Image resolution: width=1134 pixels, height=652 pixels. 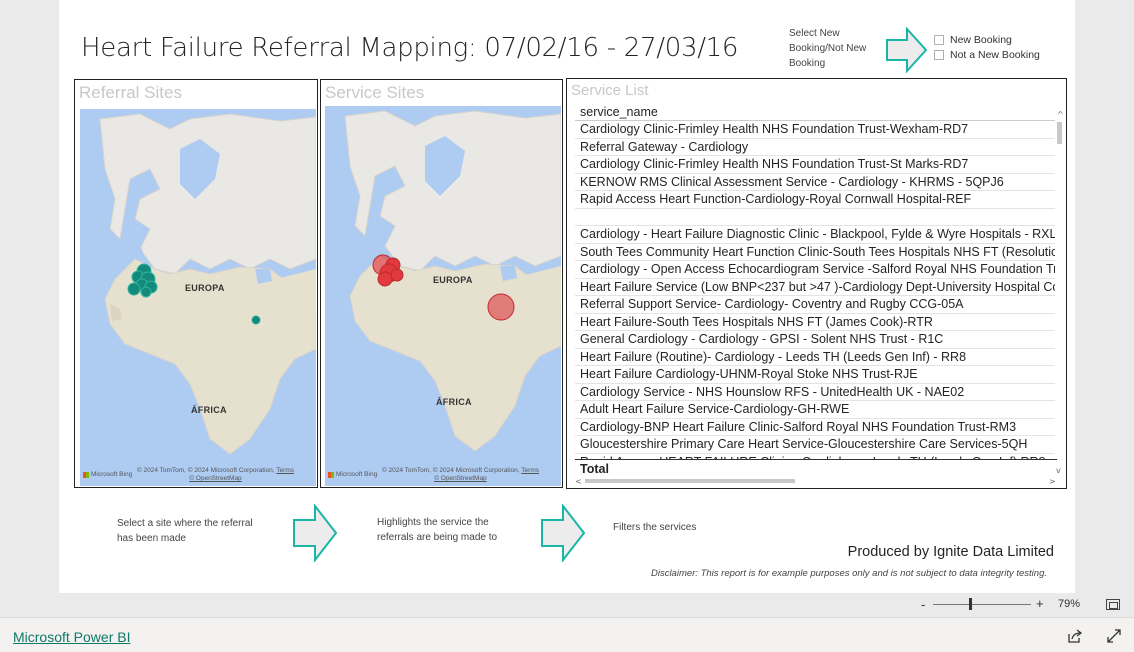 What do you see at coordinates (1069, 604) in the screenshot?
I see `zoom-level: 79%` at bounding box center [1069, 604].